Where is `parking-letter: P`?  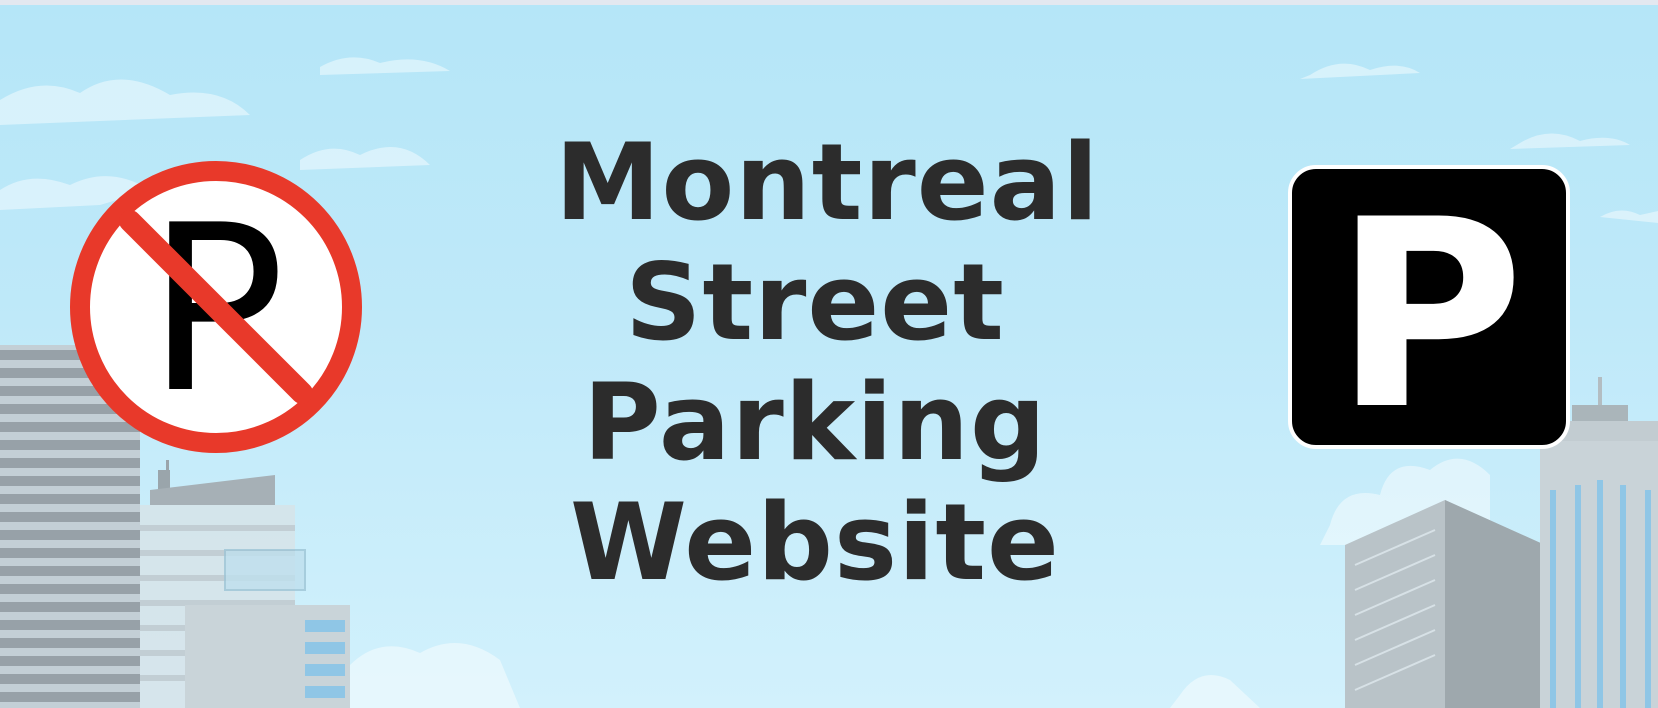
parking-letter: P is located at coordinates (1429, 307).